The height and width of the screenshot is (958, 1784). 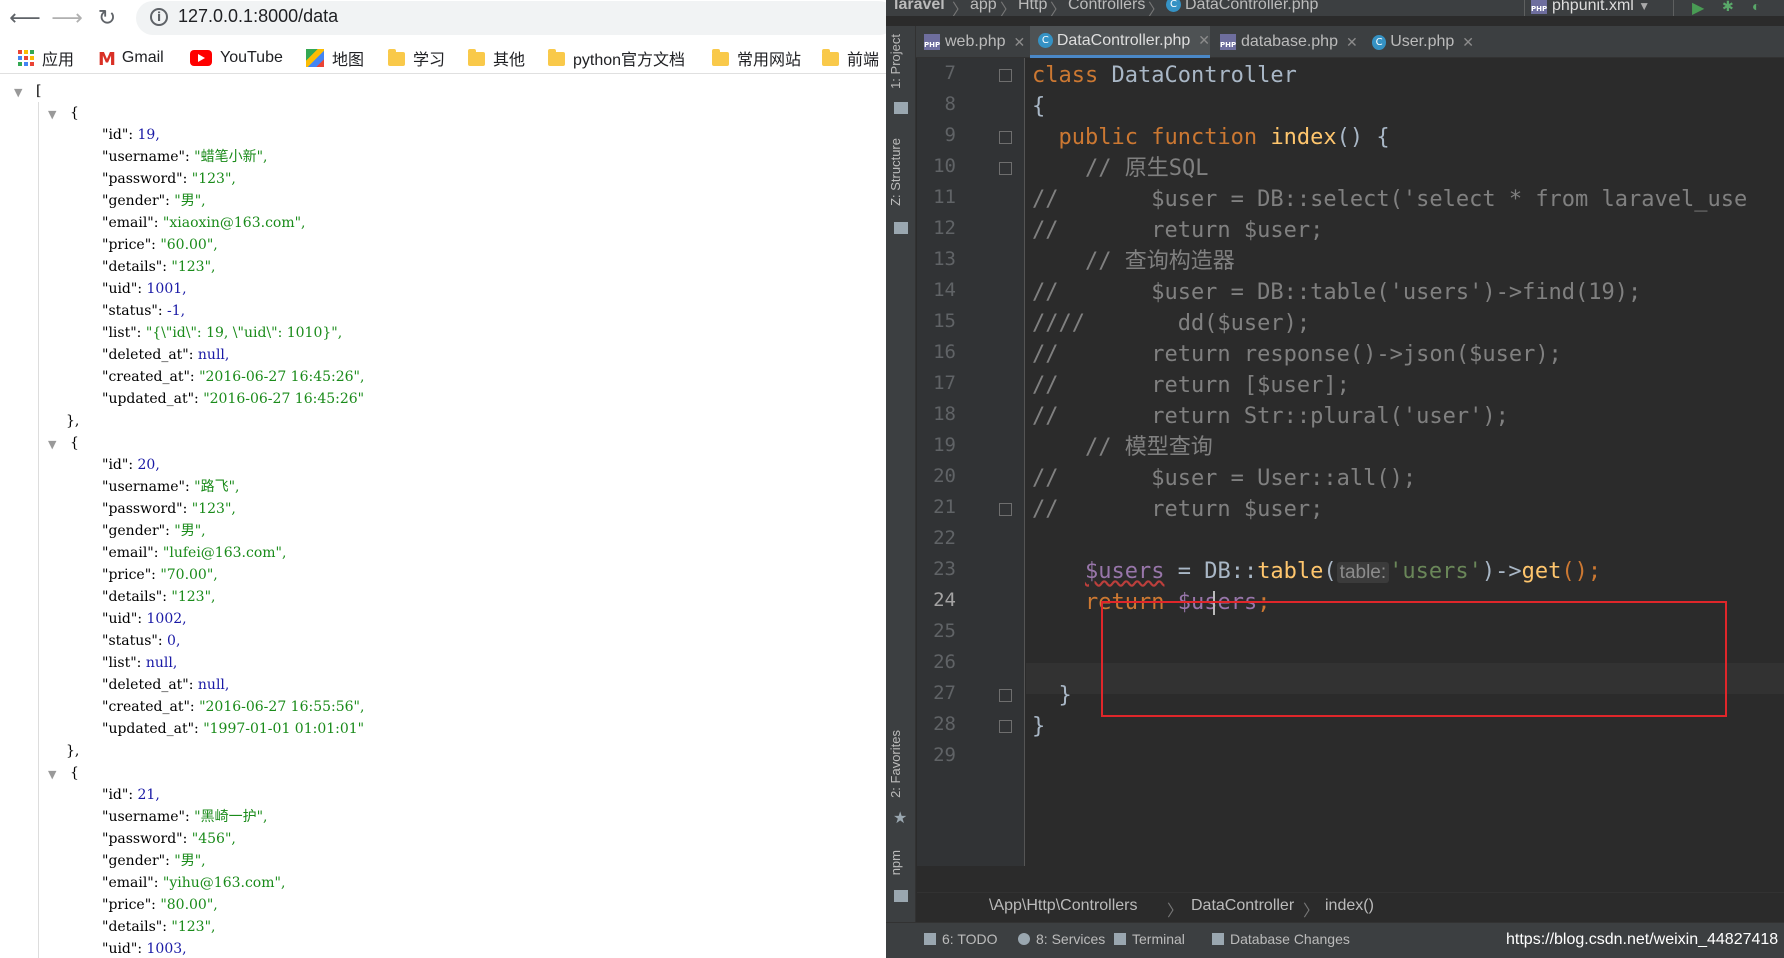 What do you see at coordinates (107, 18) in the screenshot?
I see `reload-button: ↻` at bounding box center [107, 18].